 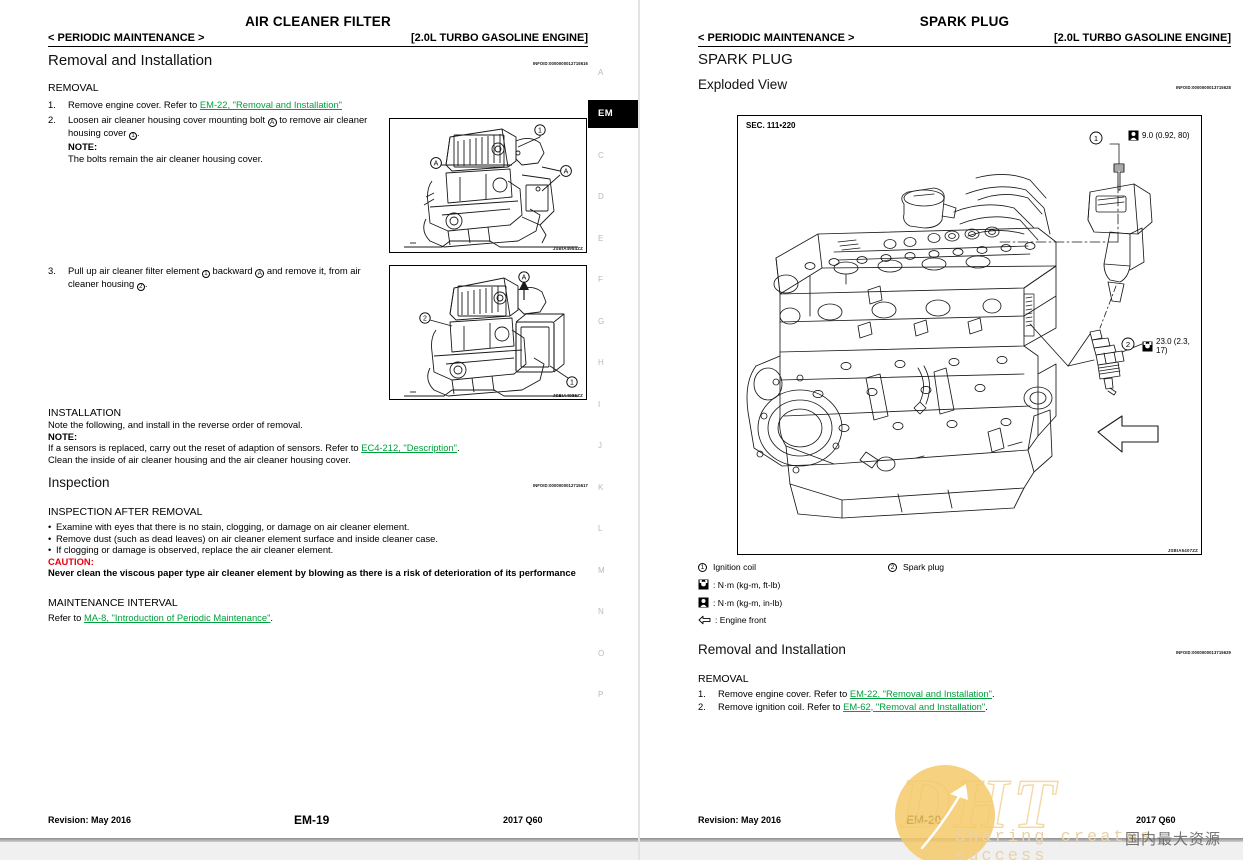 I want to click on torque-spec-2: 23.0 (2.3, 17), so click(x=1171, y=346).